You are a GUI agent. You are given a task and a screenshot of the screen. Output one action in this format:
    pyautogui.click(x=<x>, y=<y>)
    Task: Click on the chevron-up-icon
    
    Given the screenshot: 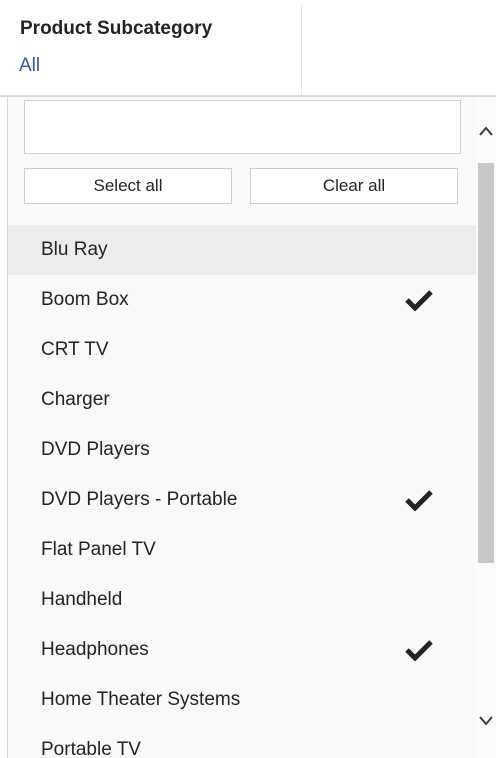 What is the action you would take?
    pyautogui.click(x=486, y=131)
    